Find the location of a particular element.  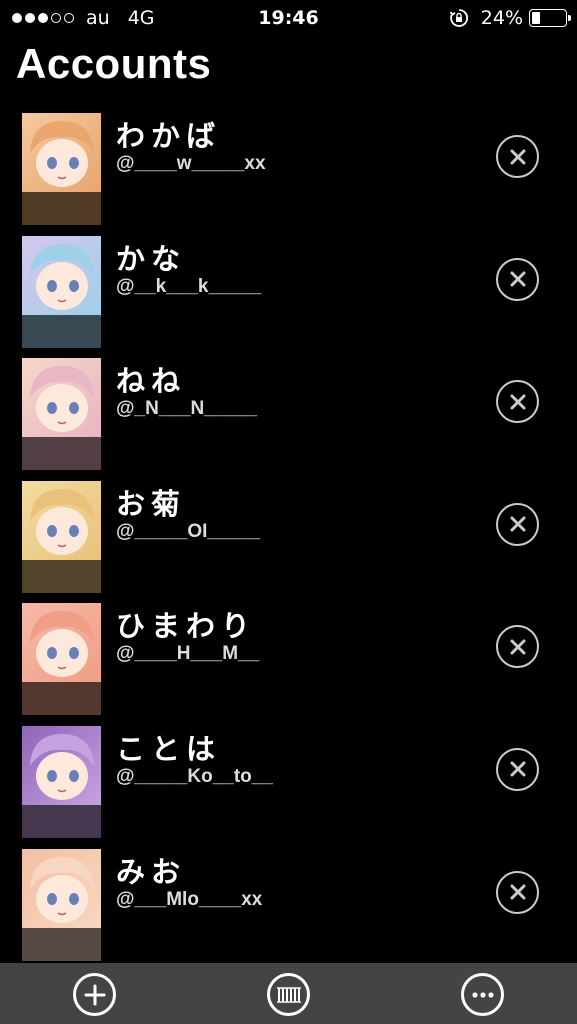

account-row: かな @__k___k_____ is located at coordinates (288, 291).